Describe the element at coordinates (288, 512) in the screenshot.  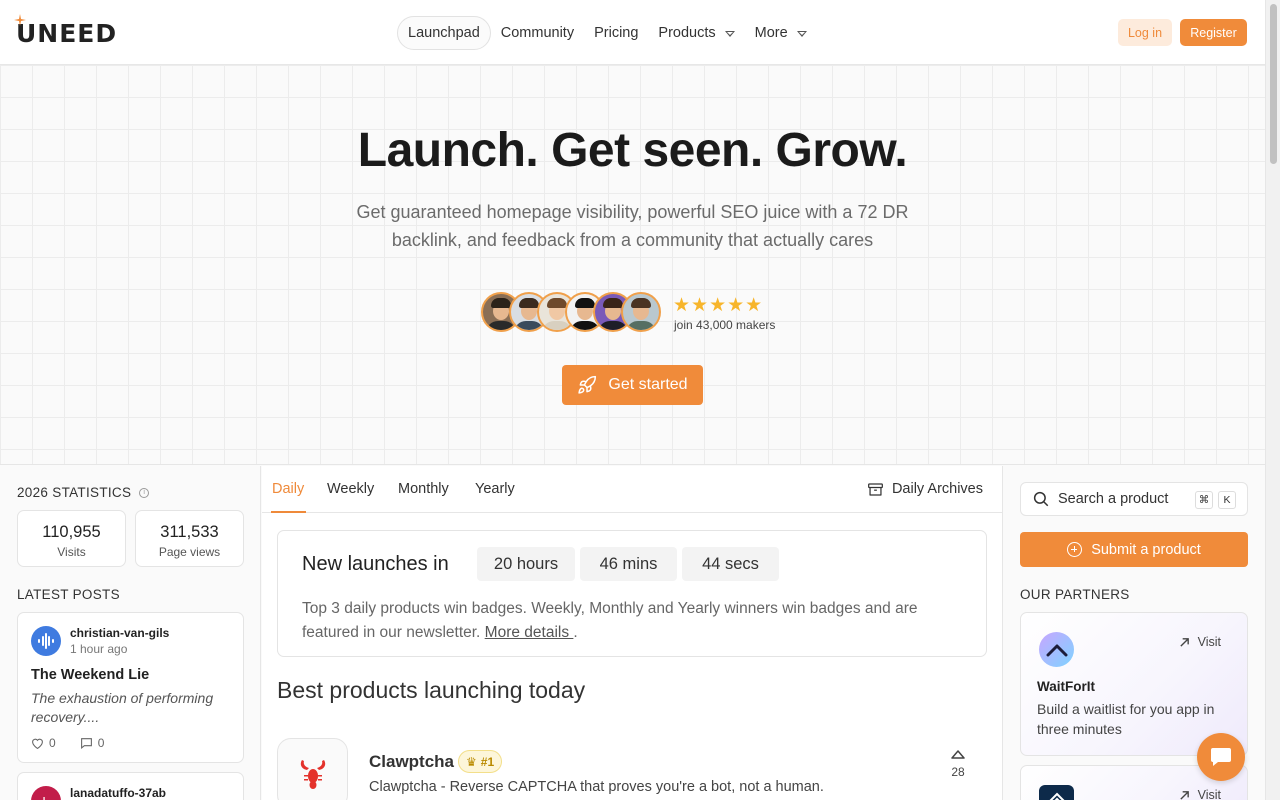
I see `active-tab-indicator` at that location.